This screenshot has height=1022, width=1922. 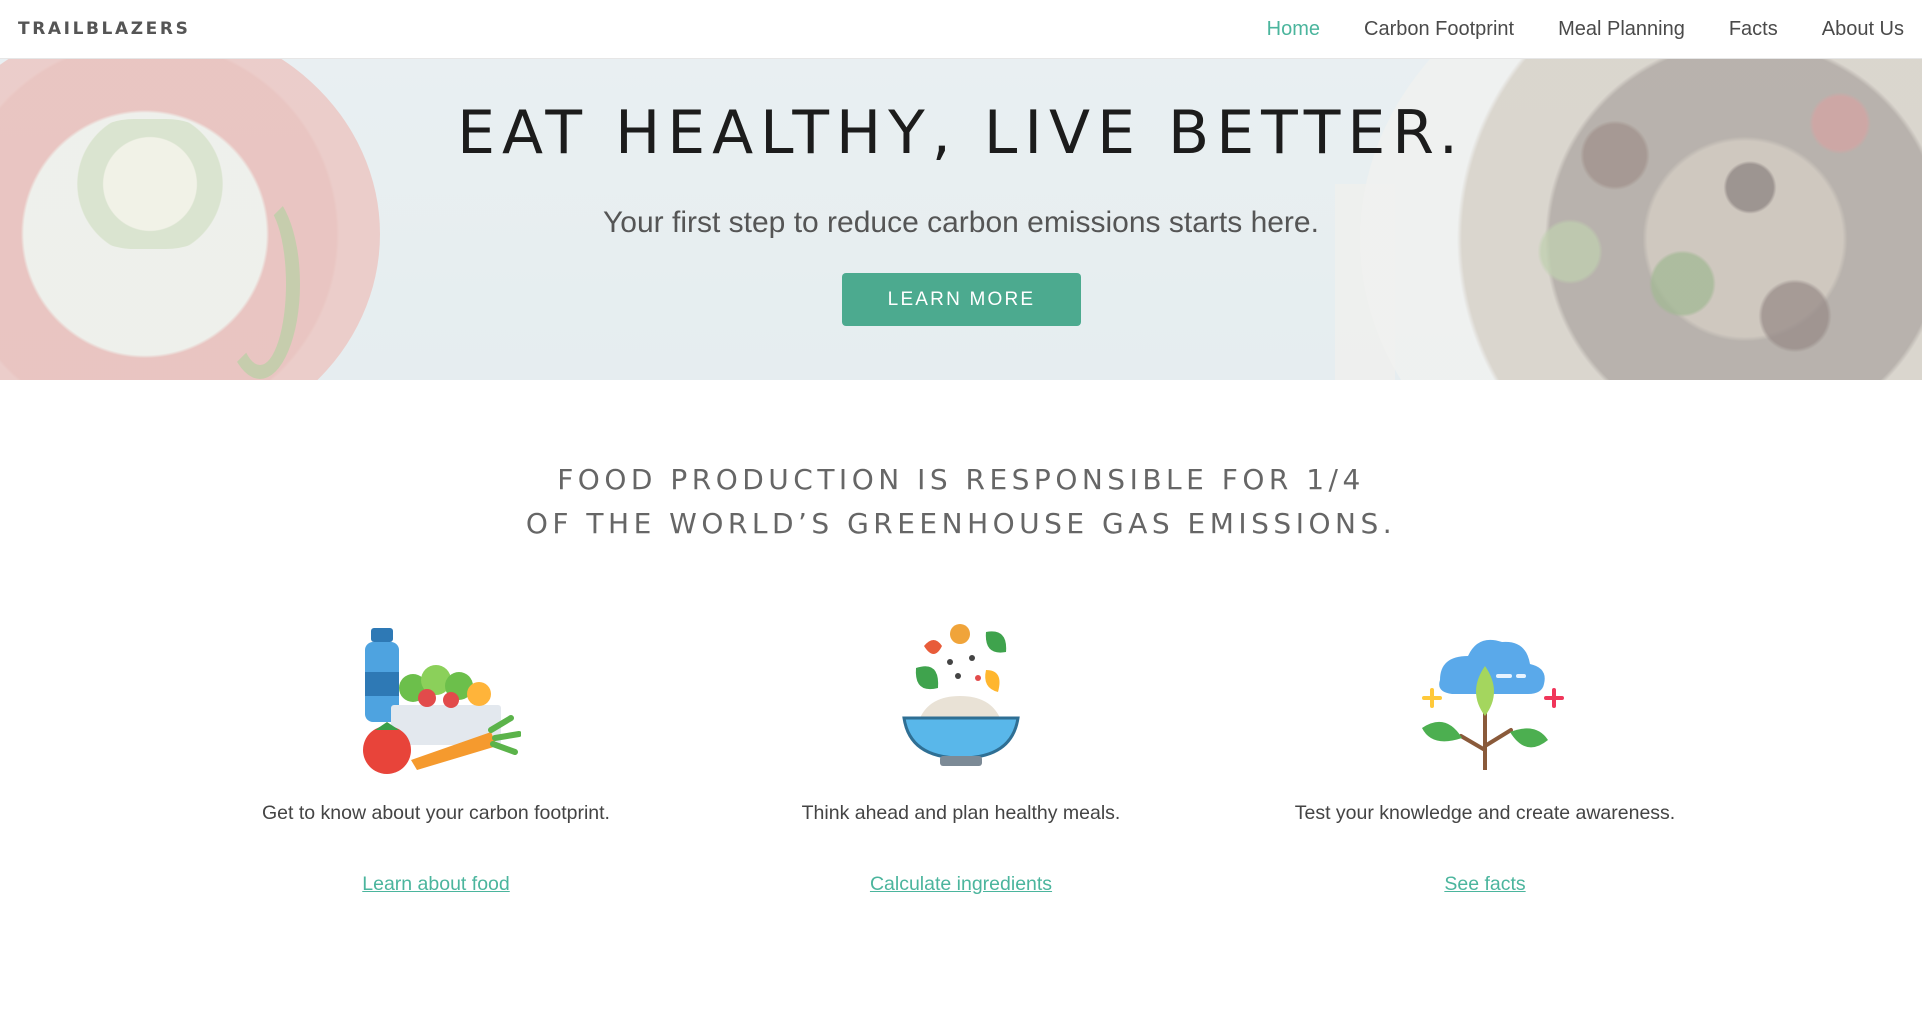 What do you see at coordinates (1293, 29) in the screenshot?
I see `nav-link-home: Home` at bounding box center [1293, 29].